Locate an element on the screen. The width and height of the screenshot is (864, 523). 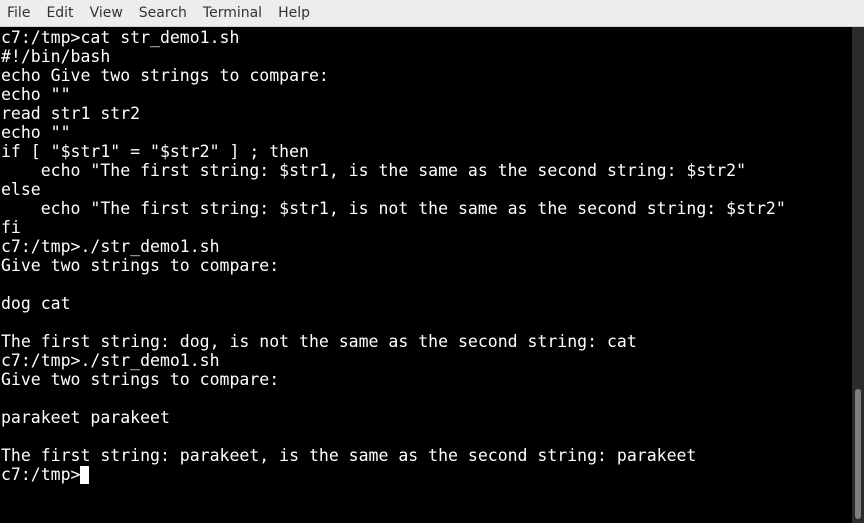
terminal-line: dog cat is located at coordinates (36, 303).